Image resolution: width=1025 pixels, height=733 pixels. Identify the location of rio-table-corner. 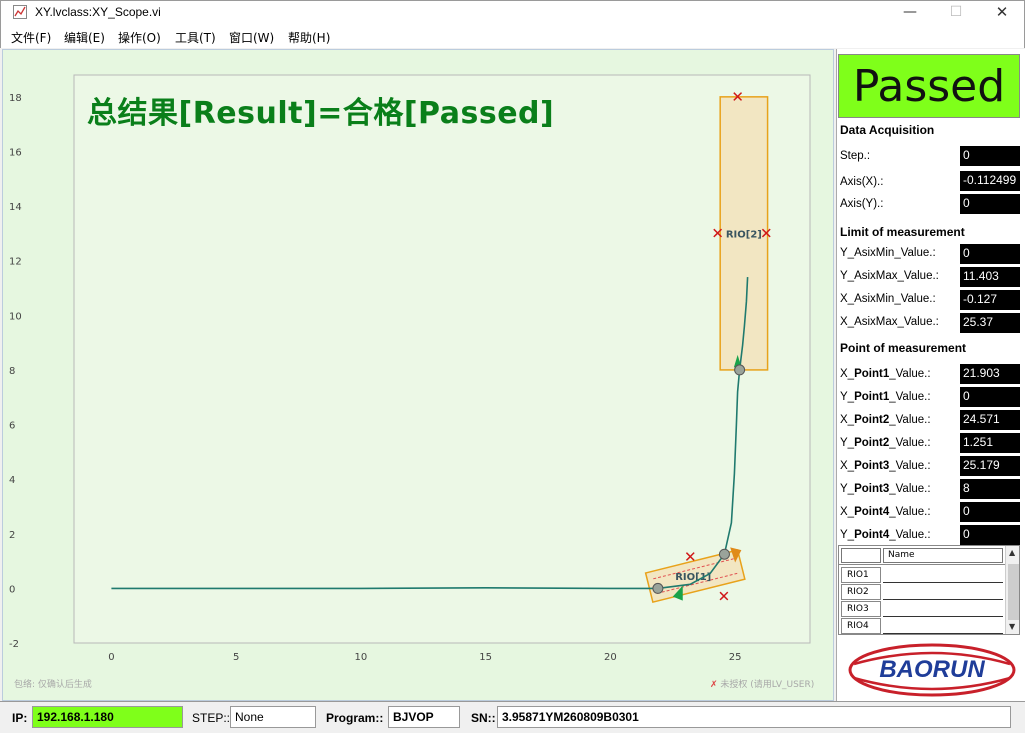
(861, 555).